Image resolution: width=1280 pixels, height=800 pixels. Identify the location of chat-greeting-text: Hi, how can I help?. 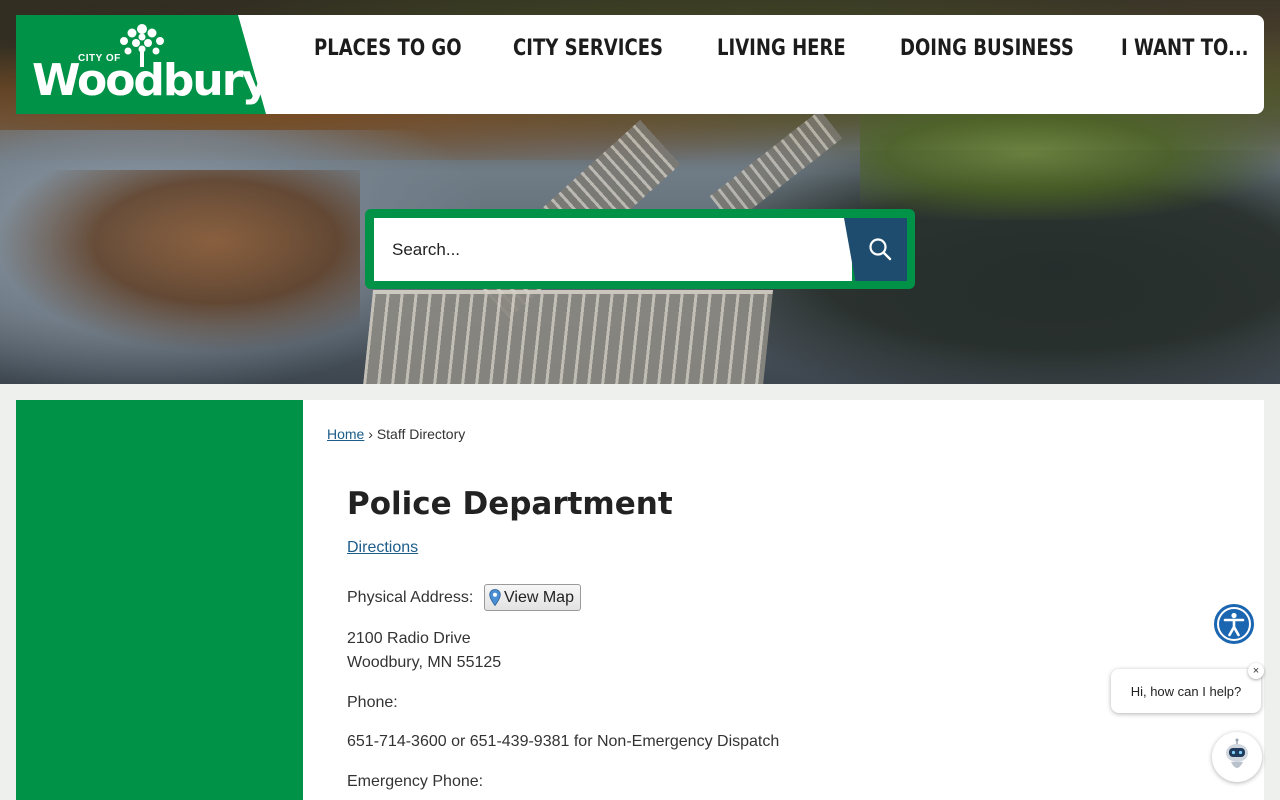
(1186, 691).